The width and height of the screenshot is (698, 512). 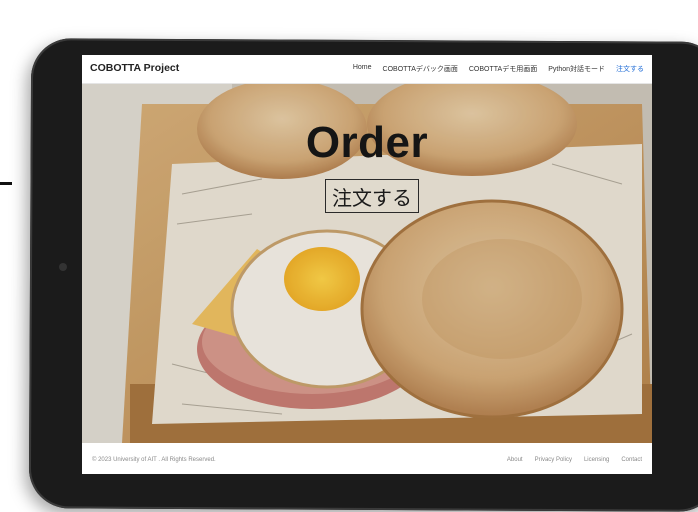 I want to click on nav-item-home: Home, so click(x=362, y=69).